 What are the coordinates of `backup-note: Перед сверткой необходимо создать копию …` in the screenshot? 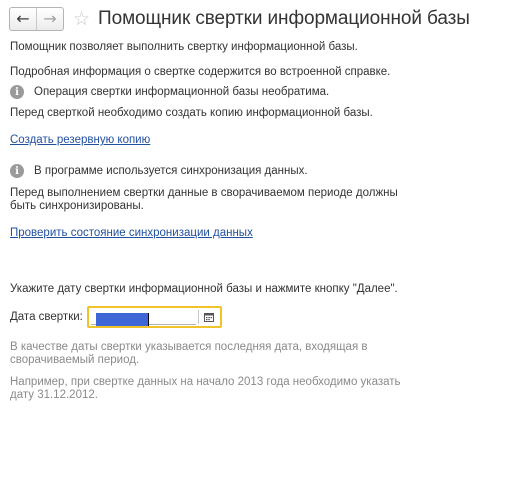 It's located at (191, 113).